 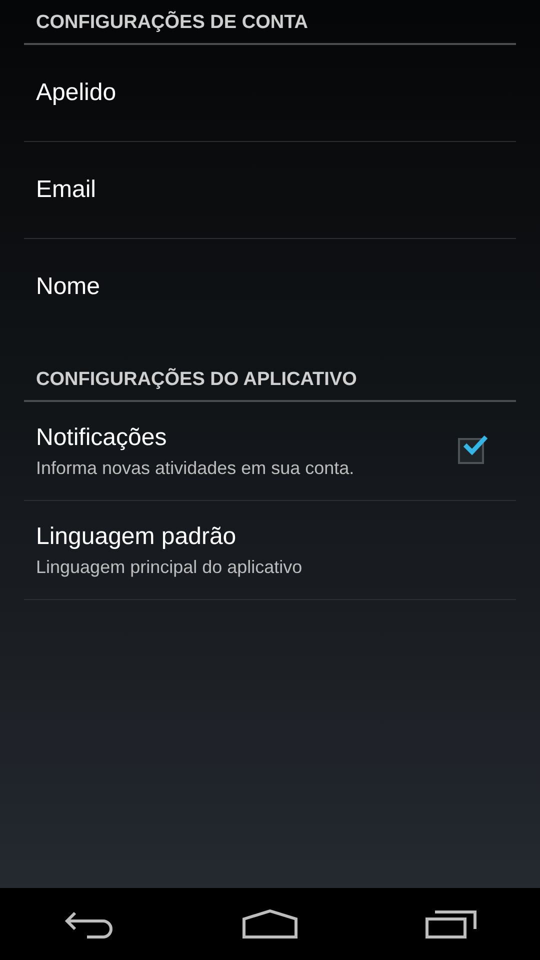 What do you see at coordinates (137, 536) in the screenshot?
I see `item-title: Linguagem padrão` at bounding box center [137, 536].